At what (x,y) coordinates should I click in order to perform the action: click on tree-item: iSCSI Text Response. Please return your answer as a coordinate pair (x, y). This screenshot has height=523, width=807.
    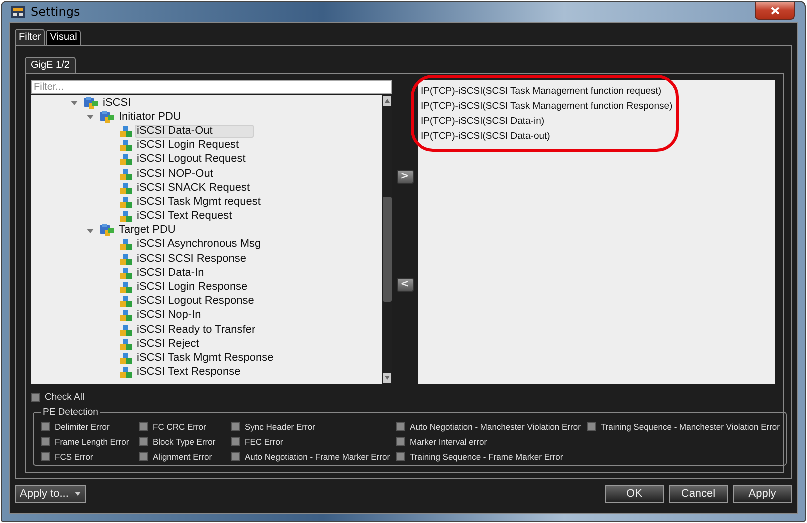
    Looking at the image, I should click on (189, 373).